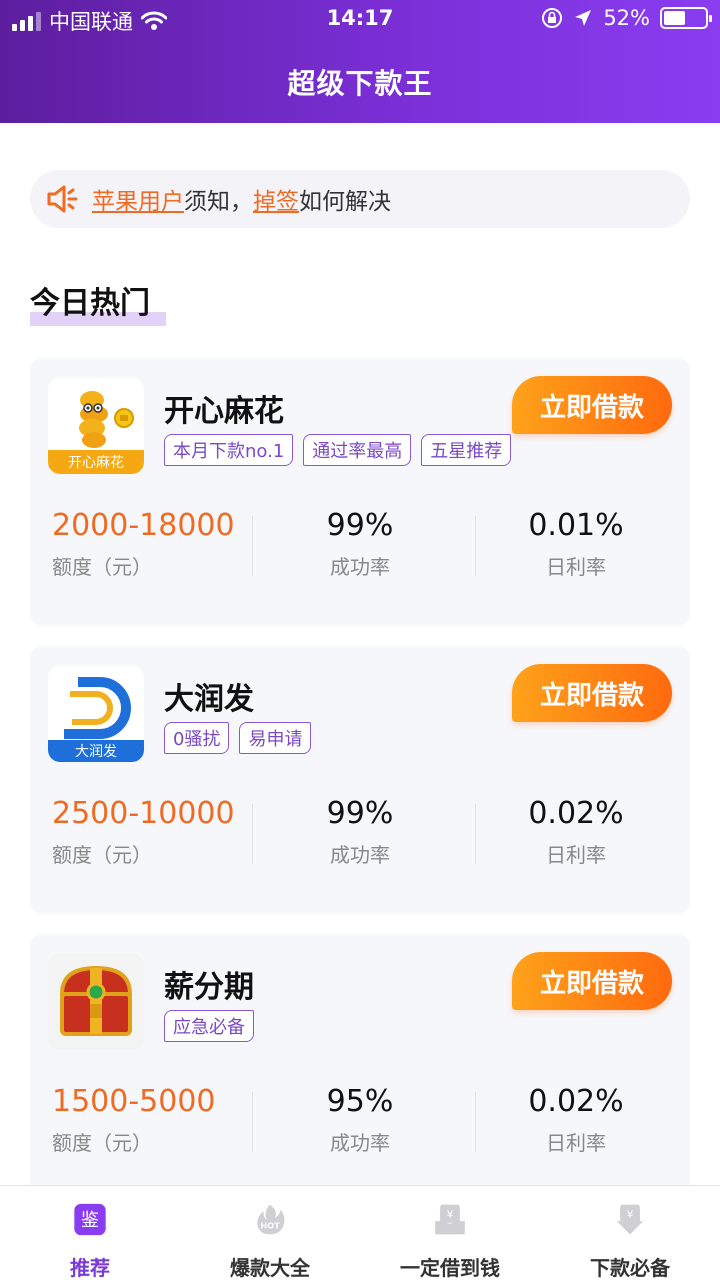 Image resolution: width=720 pixels, height=1280 pixels. I want to click on tab-hot: HOT 爆款大全, so click(270, 1233).